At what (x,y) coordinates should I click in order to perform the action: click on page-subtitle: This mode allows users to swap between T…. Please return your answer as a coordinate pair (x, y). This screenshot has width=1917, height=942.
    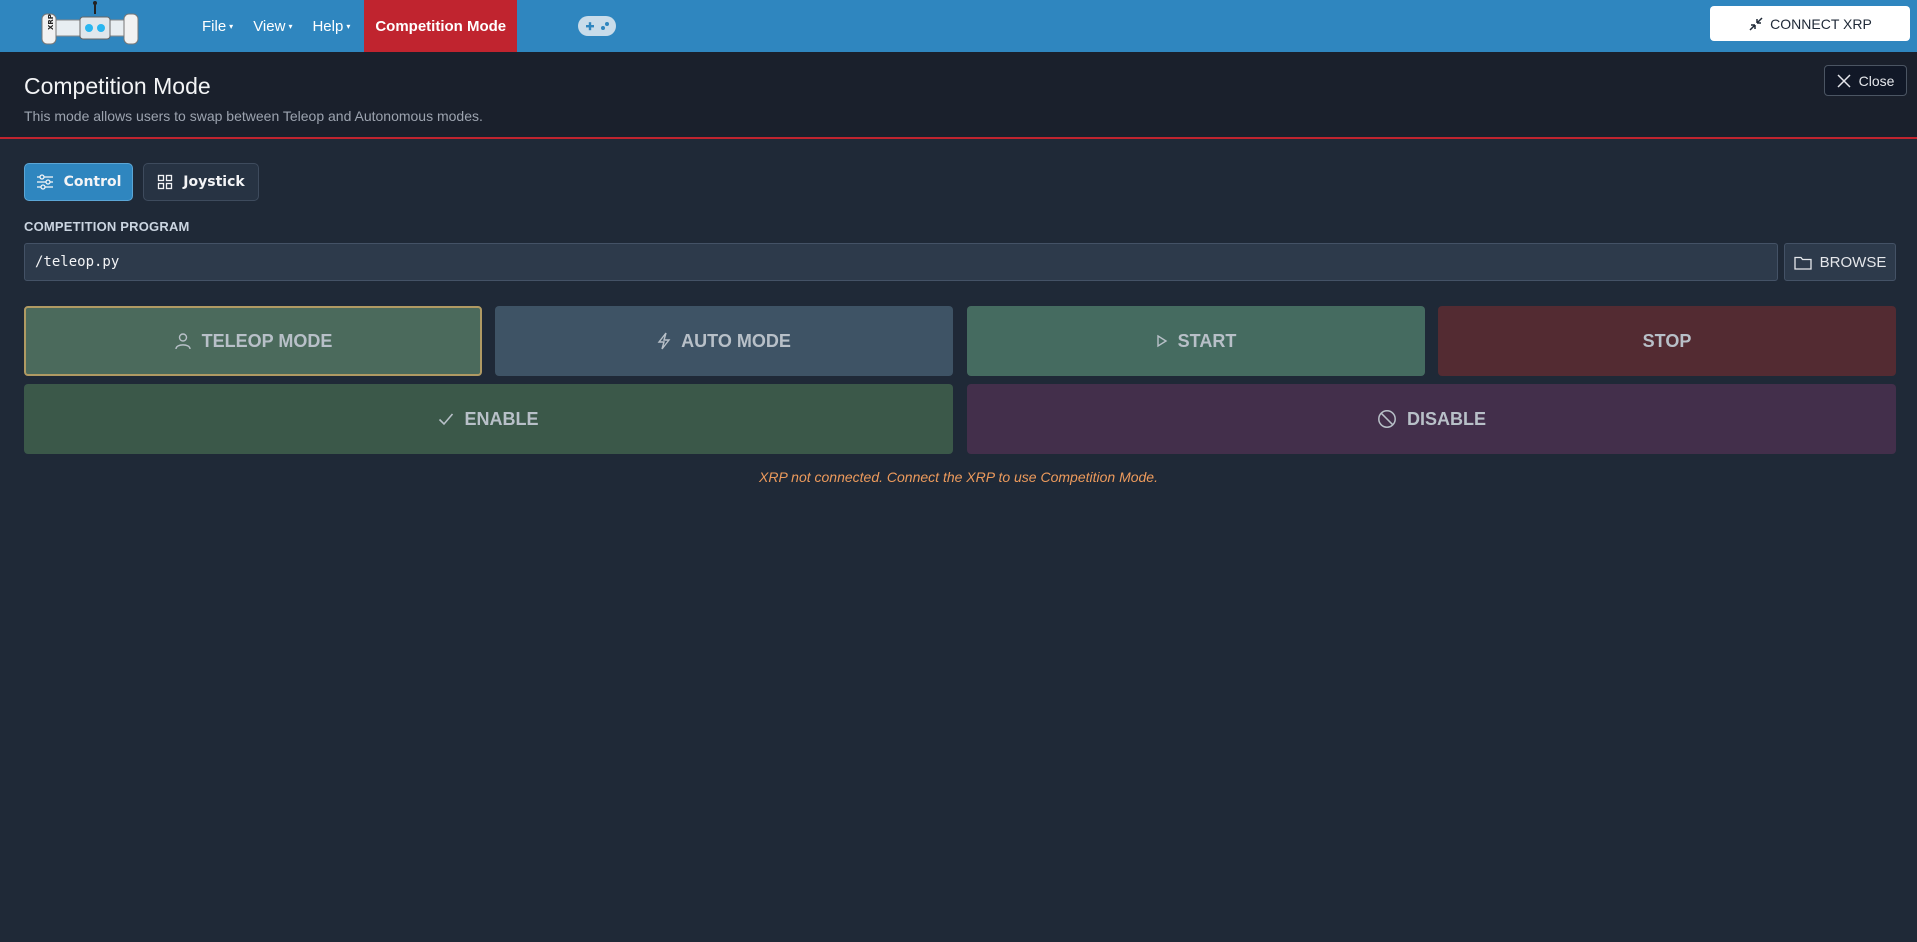
    Looking at the image, I should click on (253, 116).